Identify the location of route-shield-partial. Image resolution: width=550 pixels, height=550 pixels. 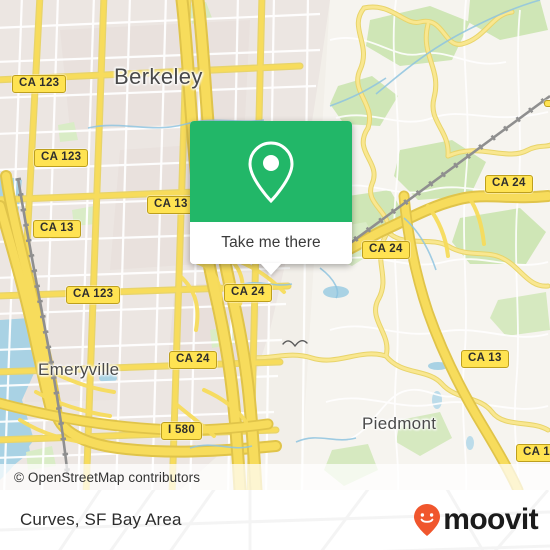
(547, 103).